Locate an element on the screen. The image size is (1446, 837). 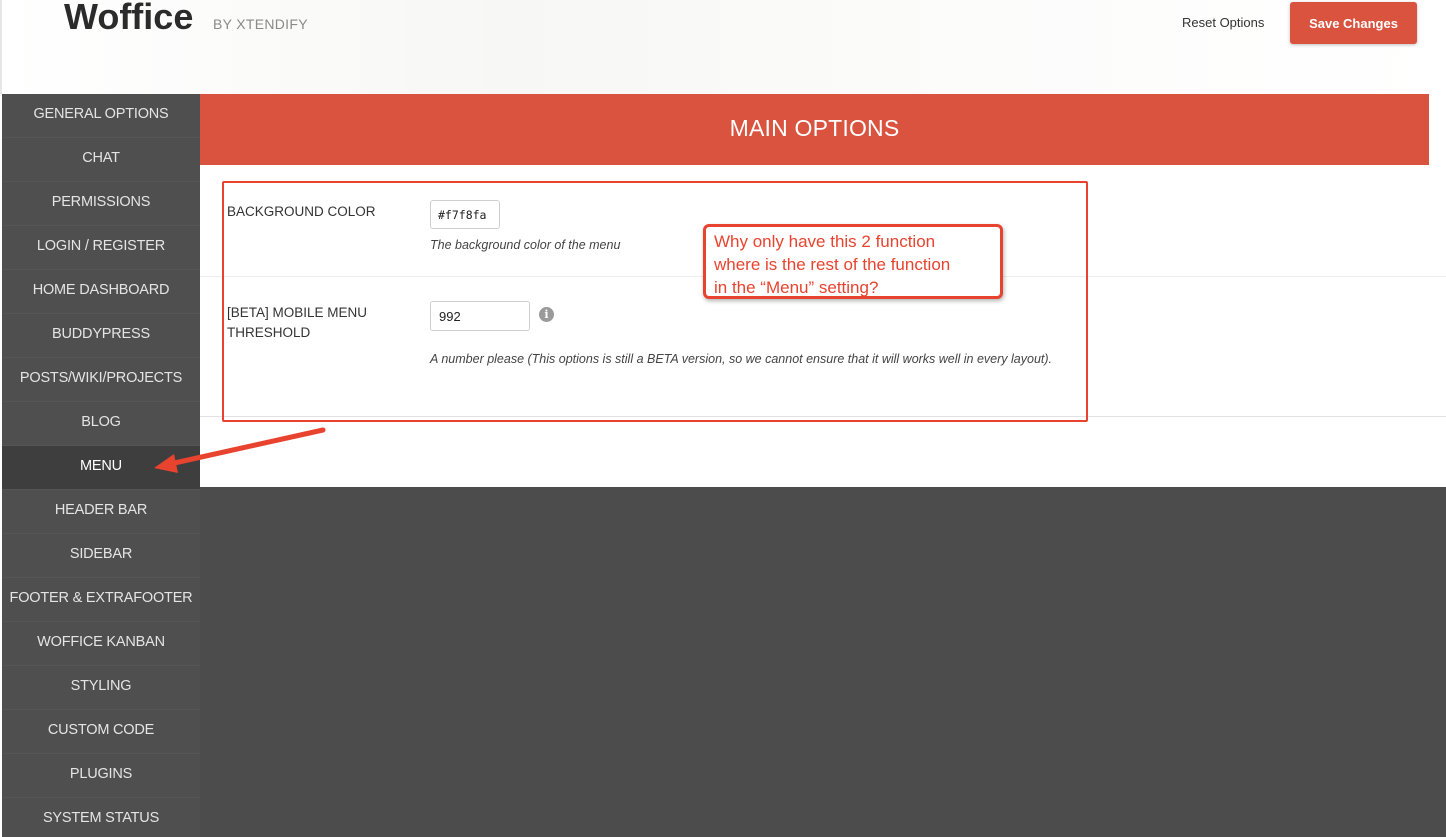
sidebar-item-woffice-kanban: WOFFICE KANBAN is located at coordinates (101, 644).